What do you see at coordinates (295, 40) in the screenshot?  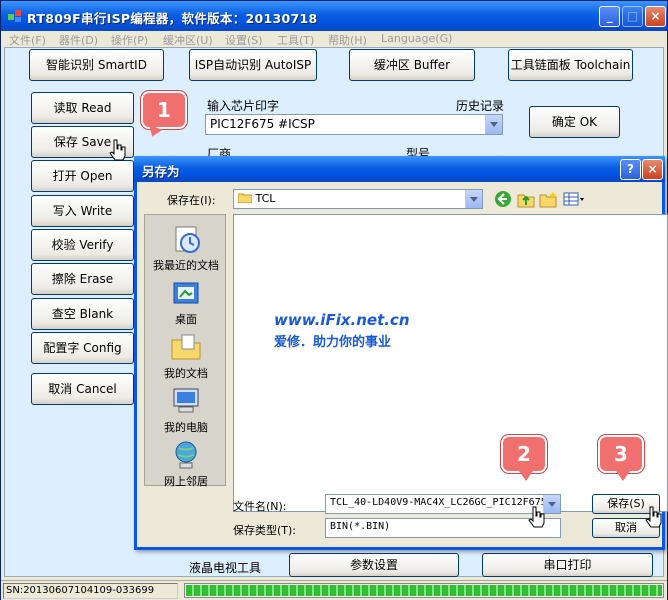 I see `menu-tools: 工具(T)` at bounding box center [295, 40].